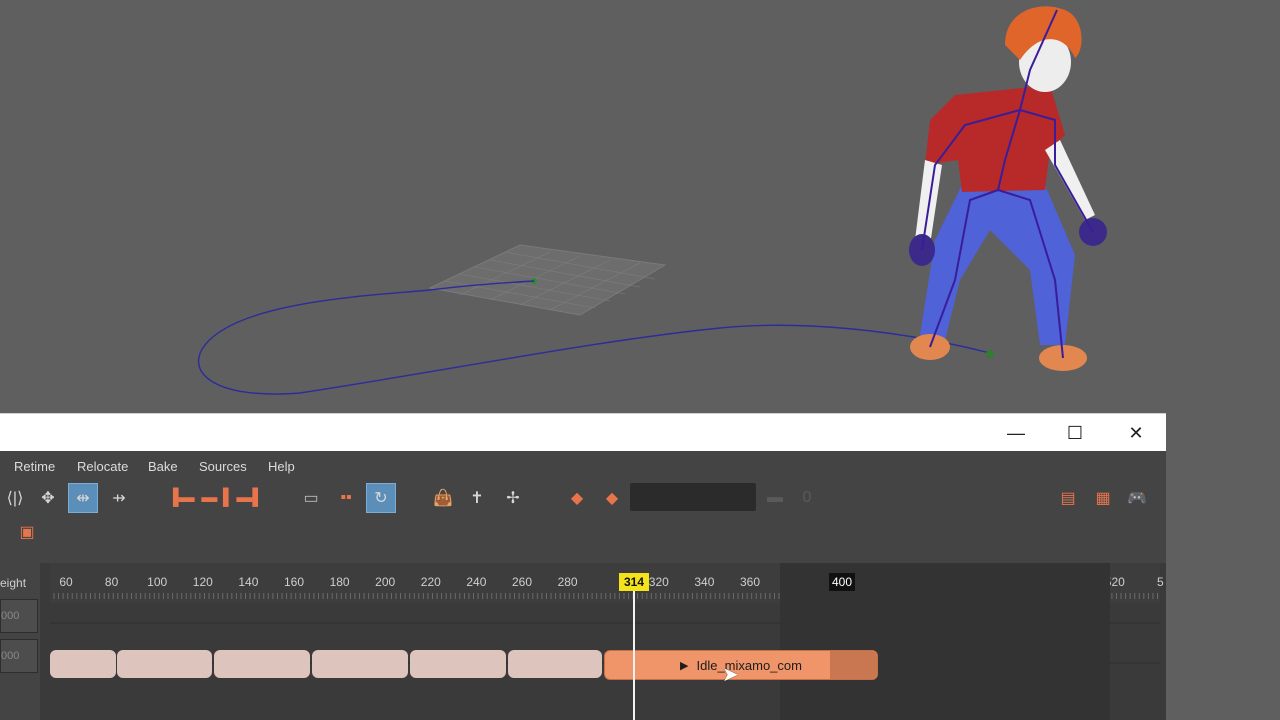 The height and width of the screenshot is (720, 1280). Describe the element at coordinates (163, 466) in the screenshot. I see `menu-bake: Bake` at that location.